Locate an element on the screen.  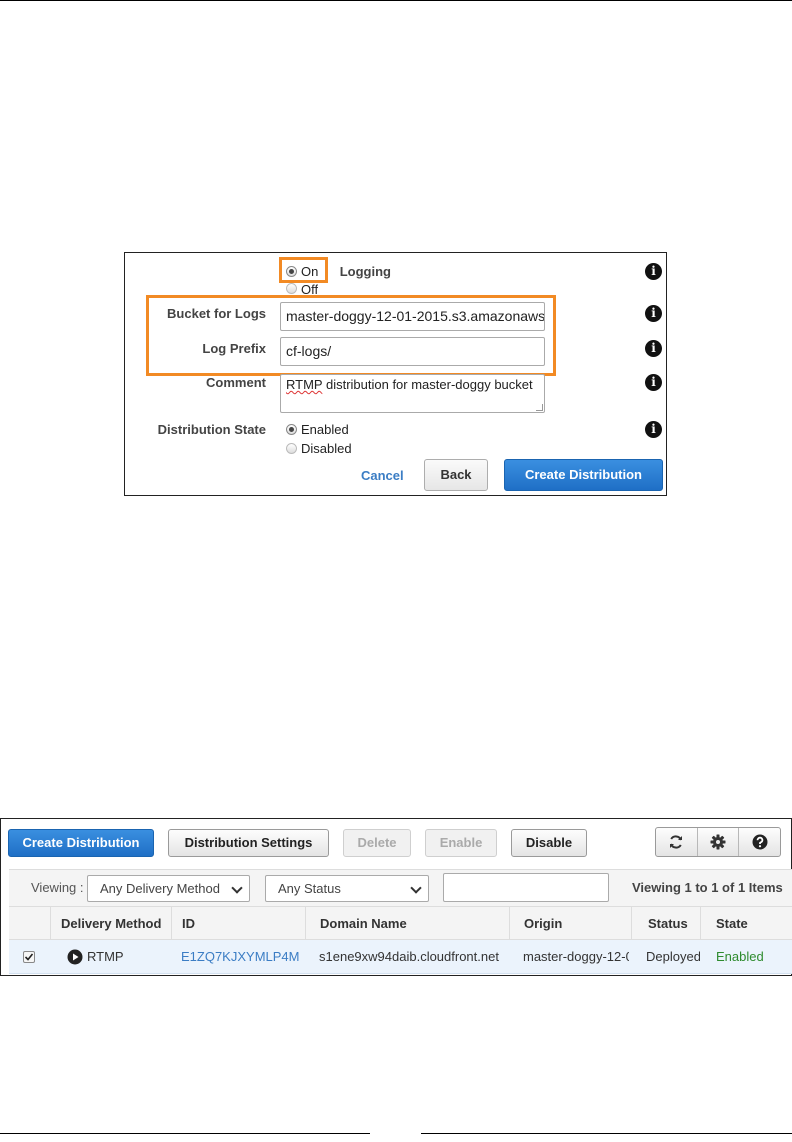
settings-button is located at coordinates (717, 842).